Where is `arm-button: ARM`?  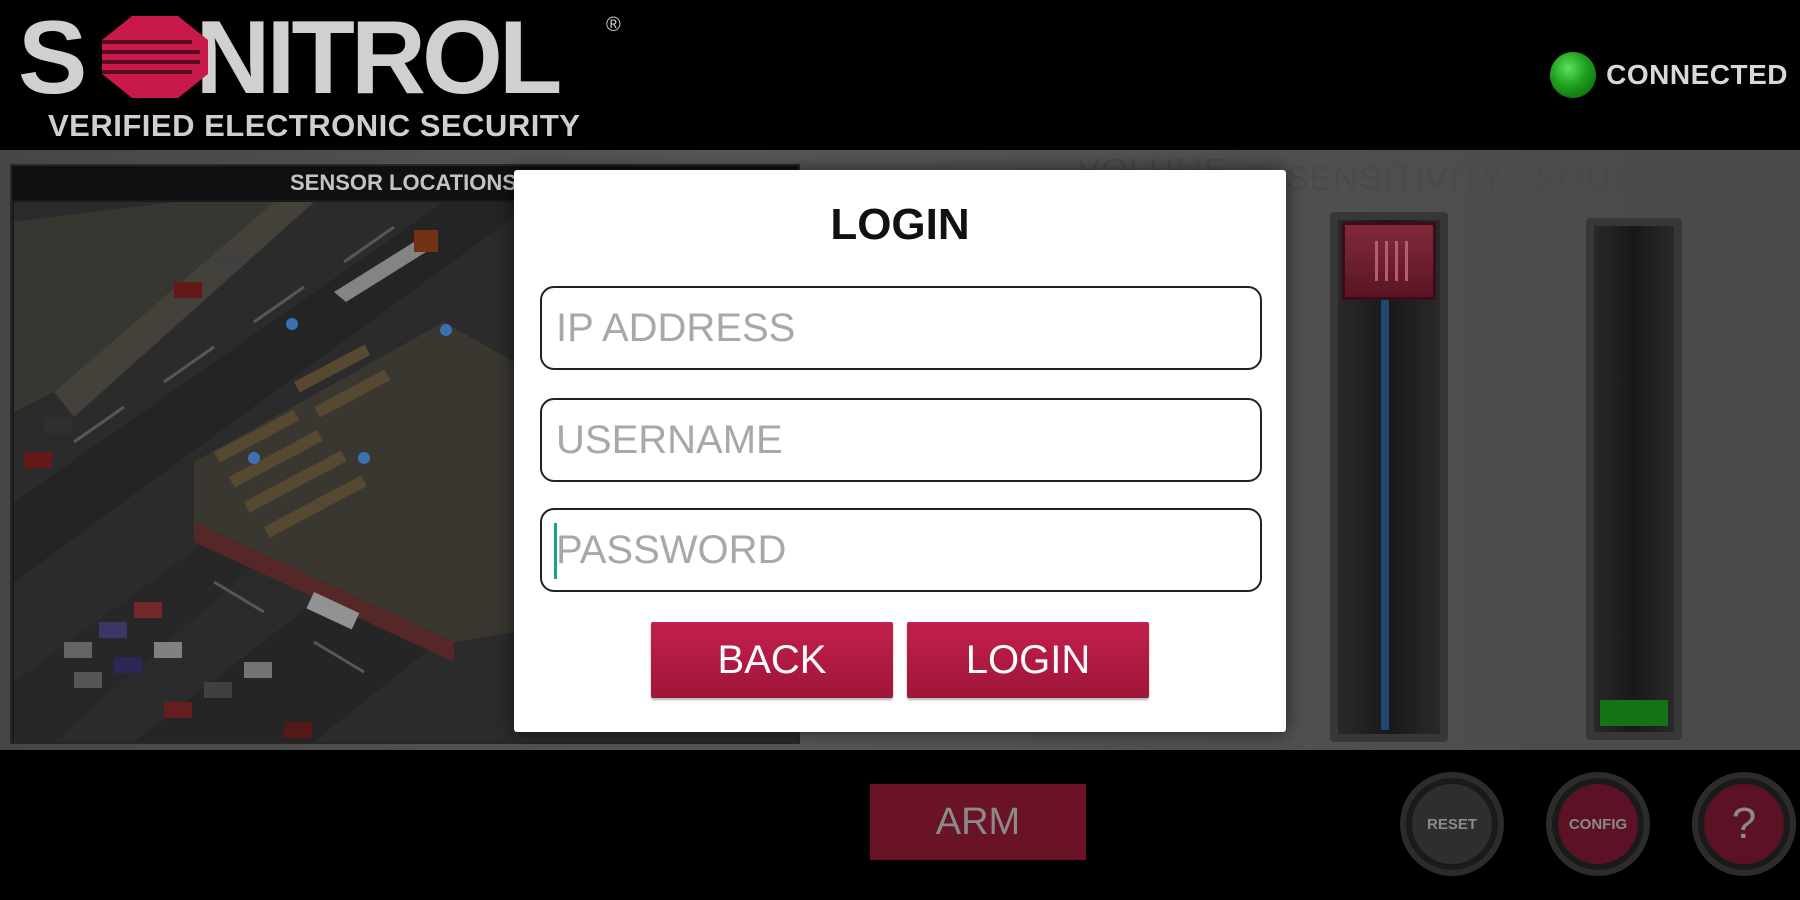 arm-button: ARM is located at coordinates (978, 822).